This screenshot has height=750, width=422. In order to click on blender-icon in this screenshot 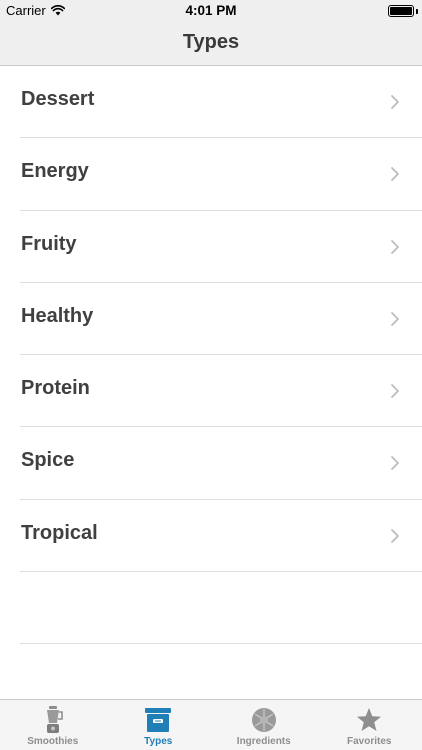, I will do `click(53, 720)`.